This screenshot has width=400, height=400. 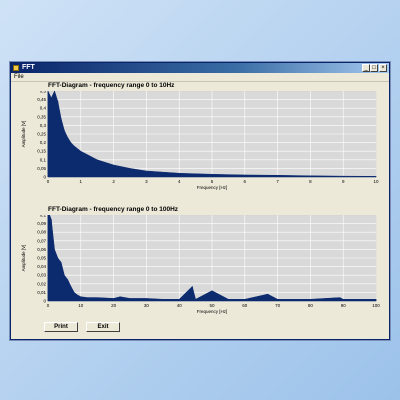 I want to click on x-tick-label: 80, so click(x=311, y=305).